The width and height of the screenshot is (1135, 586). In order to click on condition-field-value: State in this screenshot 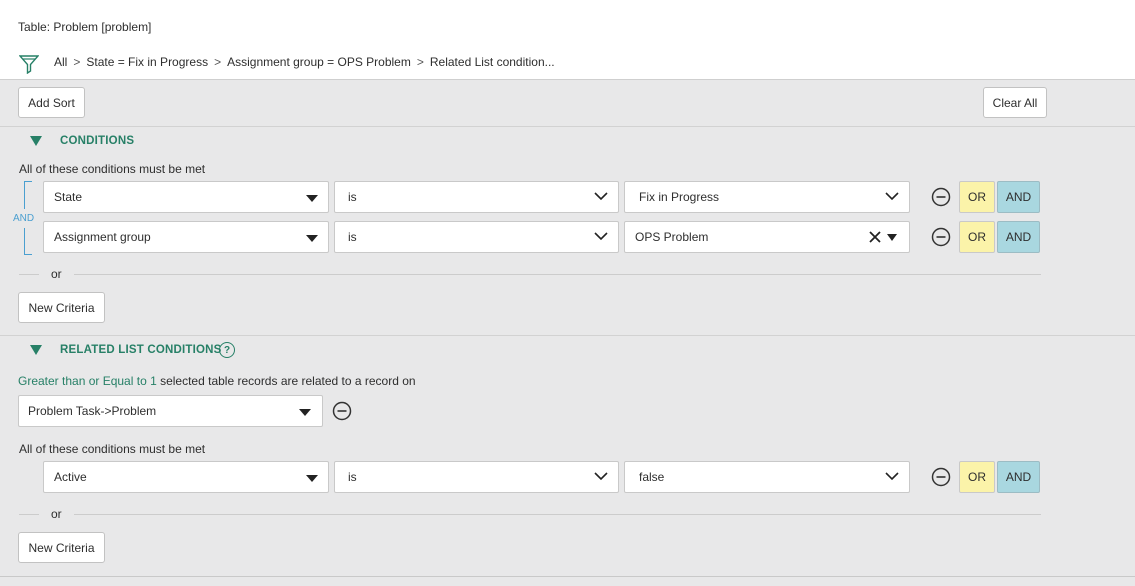, I will do `click(68, 197)`.